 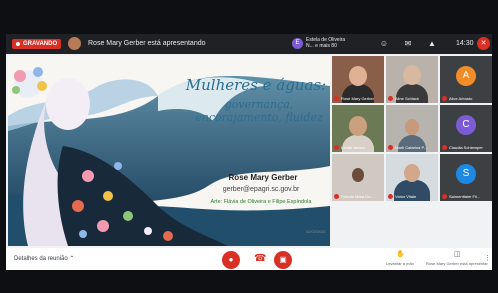 What do you see at coordinates (259, 117) in the screenshot?
I see `slide-subtitle-line-2: encorajamento, fluidez` at bounding box center [259, 117].